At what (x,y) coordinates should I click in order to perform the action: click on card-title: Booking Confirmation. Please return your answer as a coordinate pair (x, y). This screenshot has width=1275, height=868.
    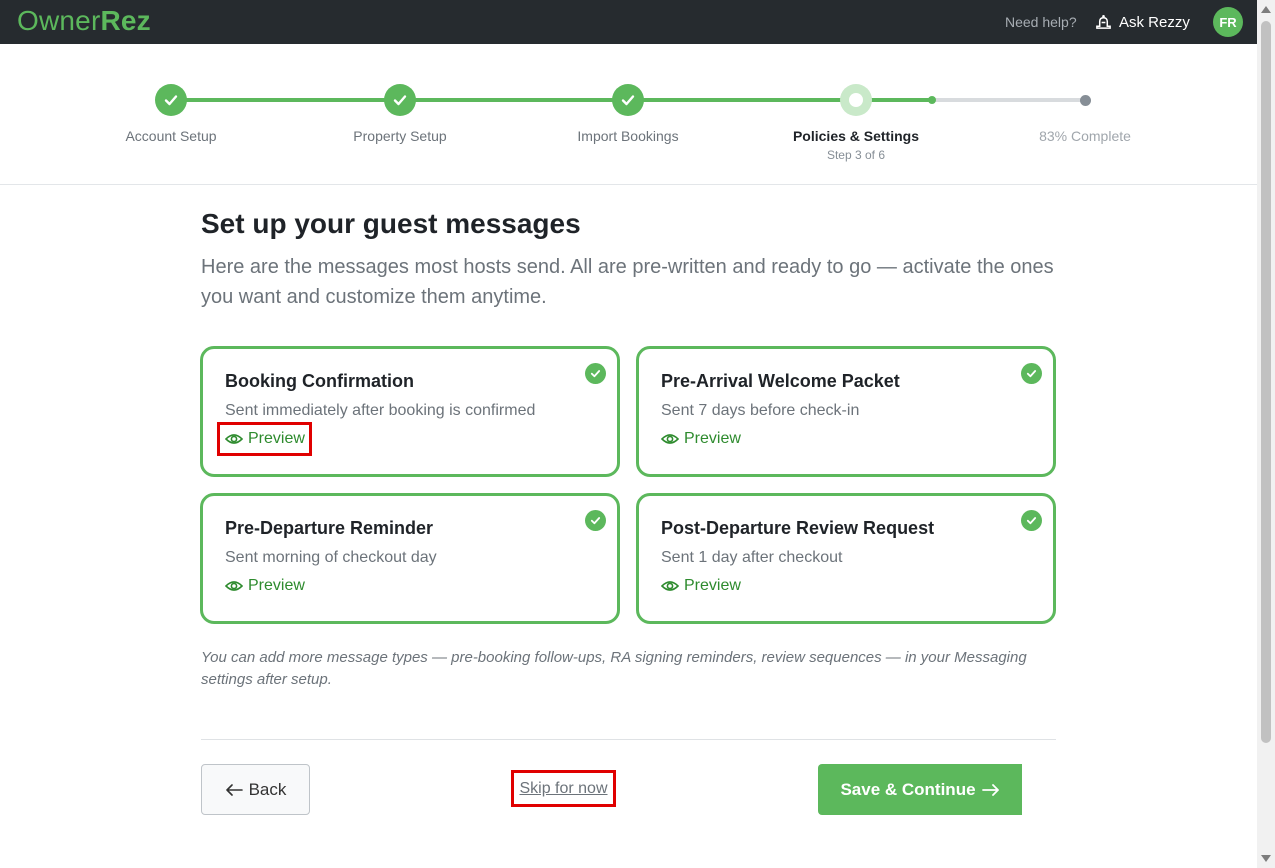
    Looking at the image, I should click on (319, 381).